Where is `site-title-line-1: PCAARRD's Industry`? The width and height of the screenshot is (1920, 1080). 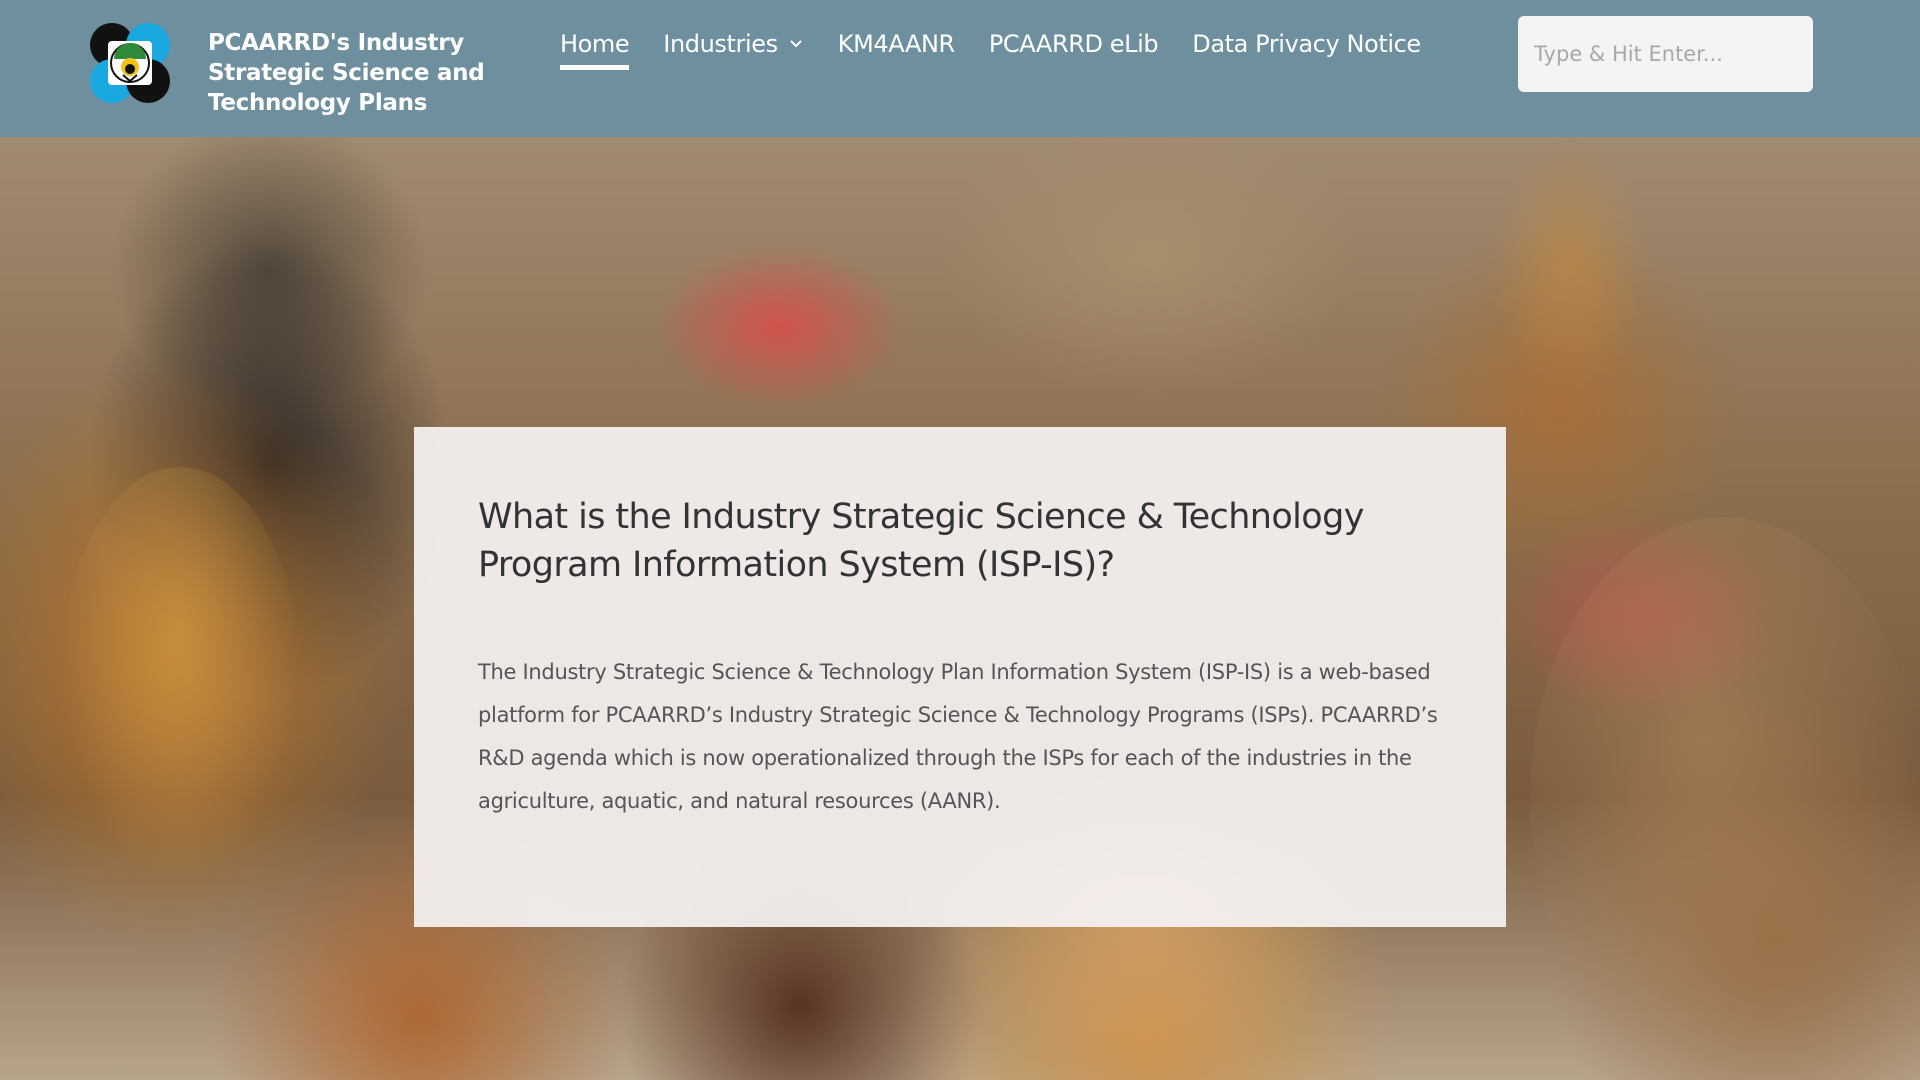
site-title-line-1: PCAARRD's Industry is located at coordinates (336, 43).